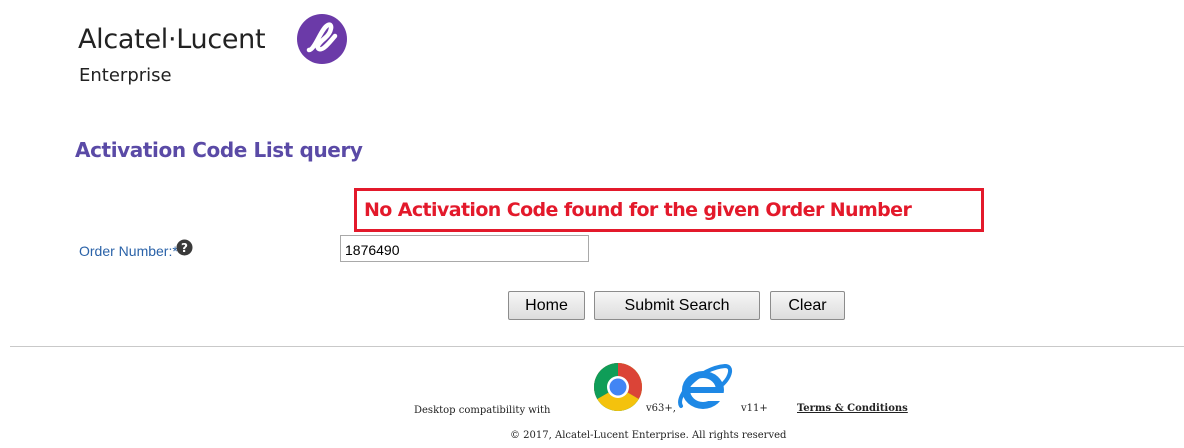 The height and width of the screenshot is (448, 1184). I want to click on clear-button: Clear, so click(807, 305).